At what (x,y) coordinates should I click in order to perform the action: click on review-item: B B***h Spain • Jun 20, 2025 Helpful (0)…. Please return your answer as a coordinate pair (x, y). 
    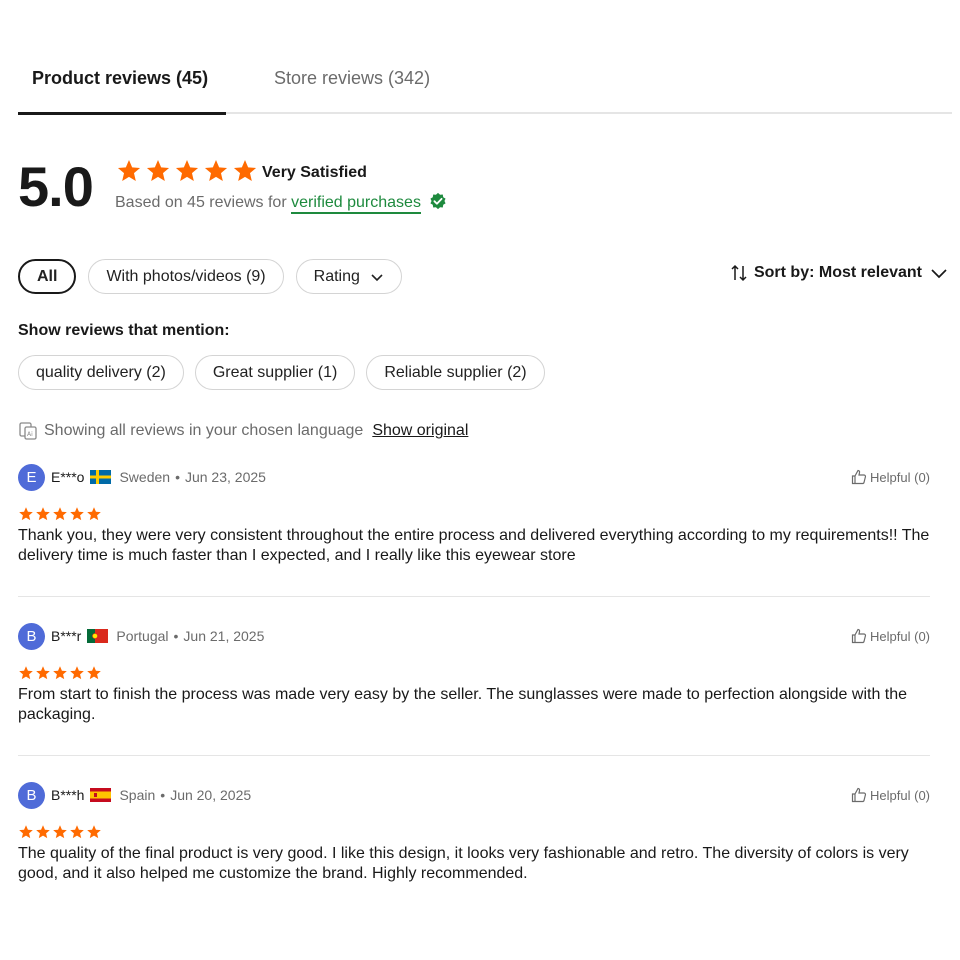
    Looking at the image, I should click on (474, 832).